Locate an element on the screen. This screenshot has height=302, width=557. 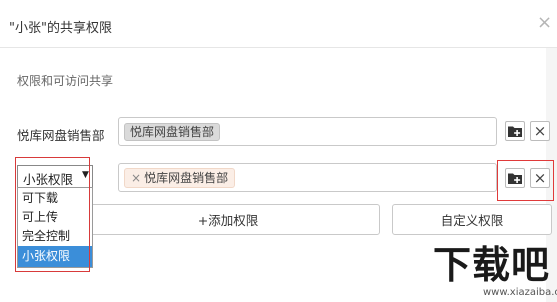
custom-permission-button: 自定义权限 is located at coordinates (472, 219).